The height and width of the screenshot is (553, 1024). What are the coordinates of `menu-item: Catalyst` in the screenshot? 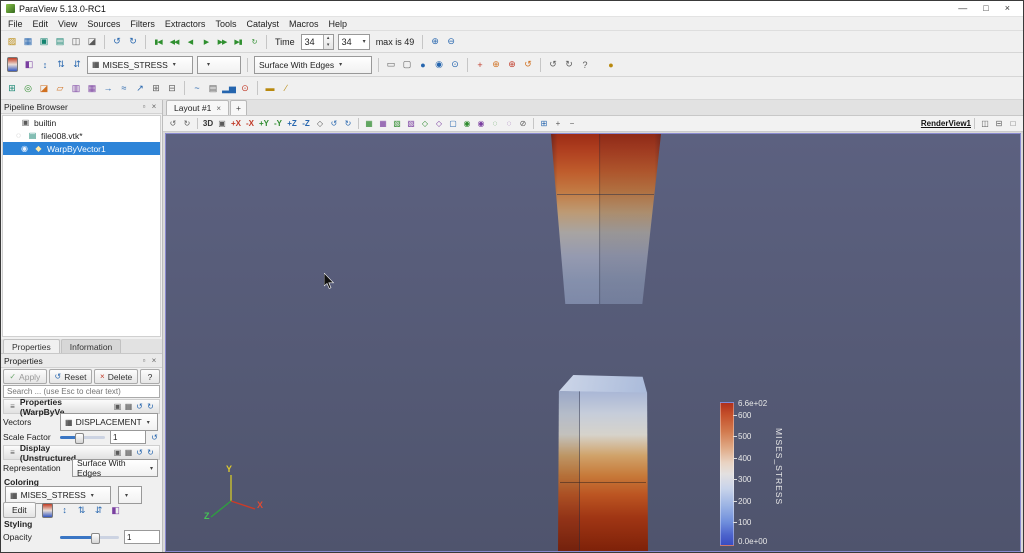 It's located at (262, 24).